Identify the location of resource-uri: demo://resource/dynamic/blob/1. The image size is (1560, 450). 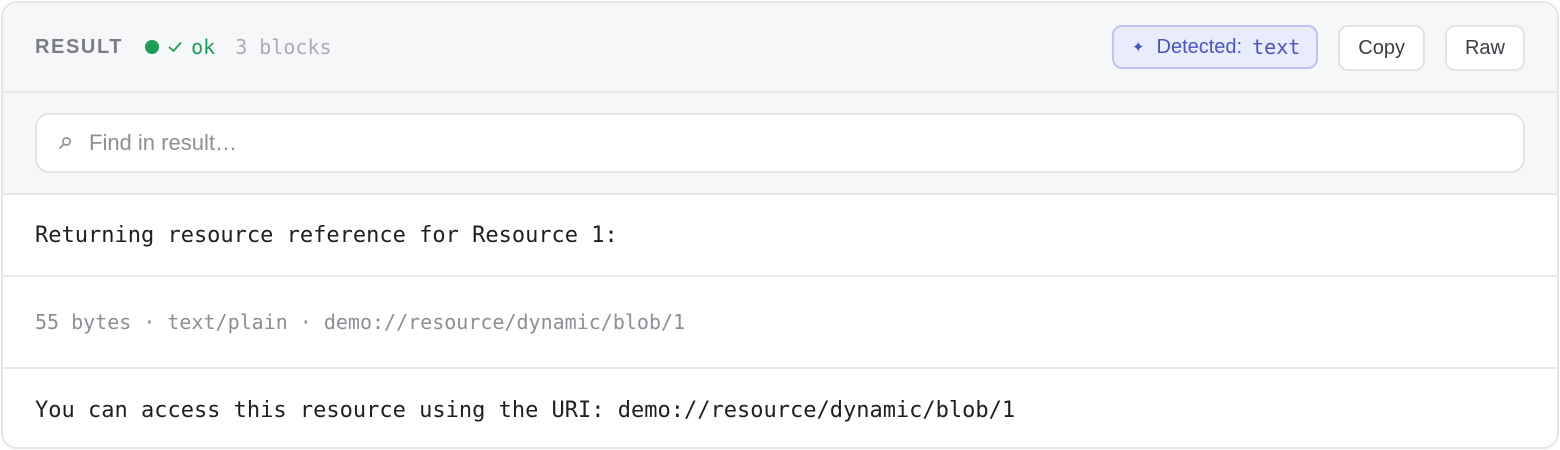
(504, 322).